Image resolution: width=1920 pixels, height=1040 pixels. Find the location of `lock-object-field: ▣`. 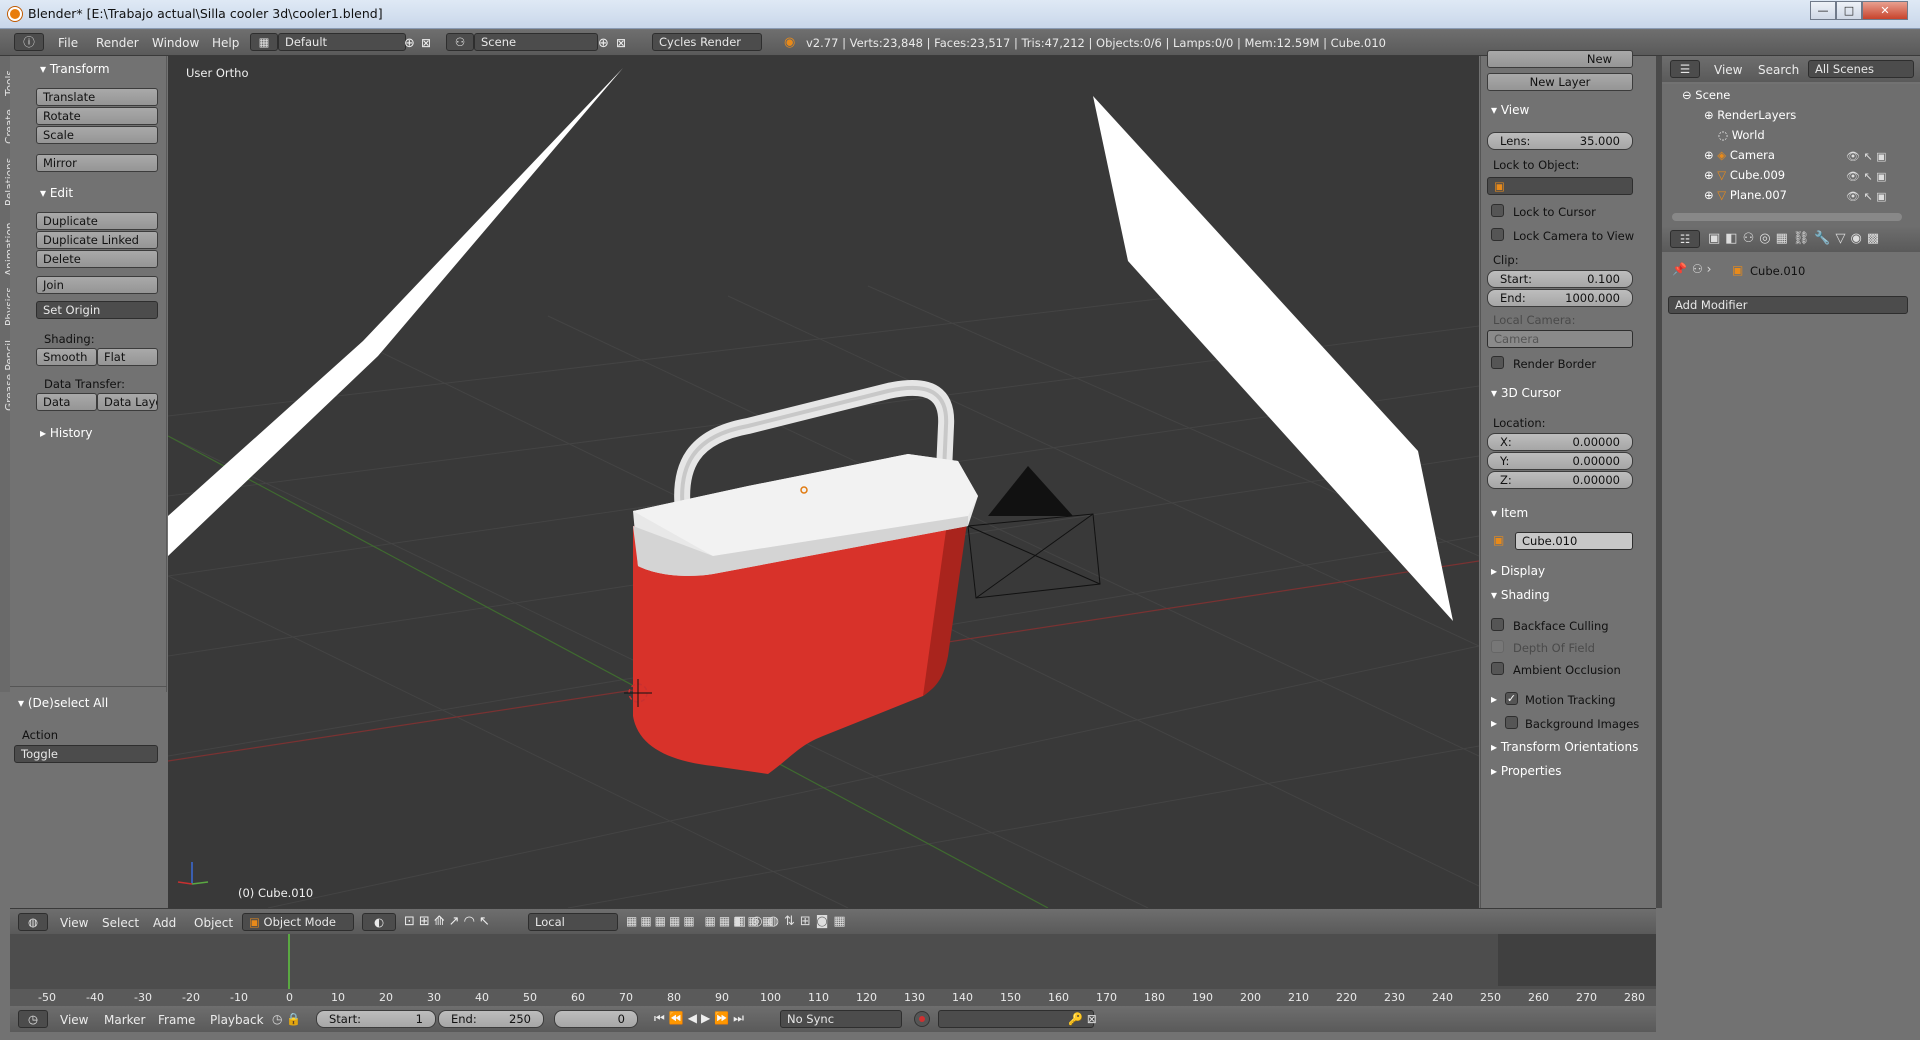

lock-object-field: ▣ is located at coordinates (1560, 186).